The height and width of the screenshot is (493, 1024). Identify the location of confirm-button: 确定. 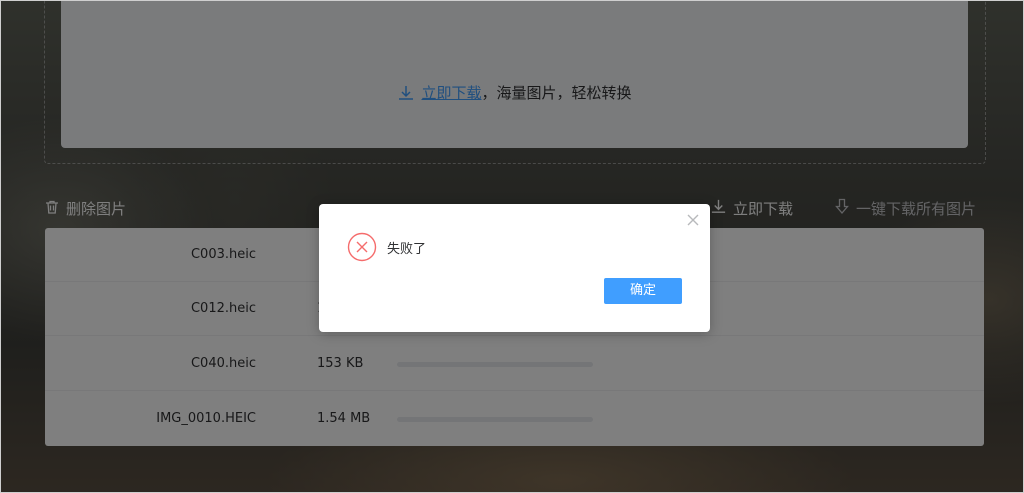
(643, 291).